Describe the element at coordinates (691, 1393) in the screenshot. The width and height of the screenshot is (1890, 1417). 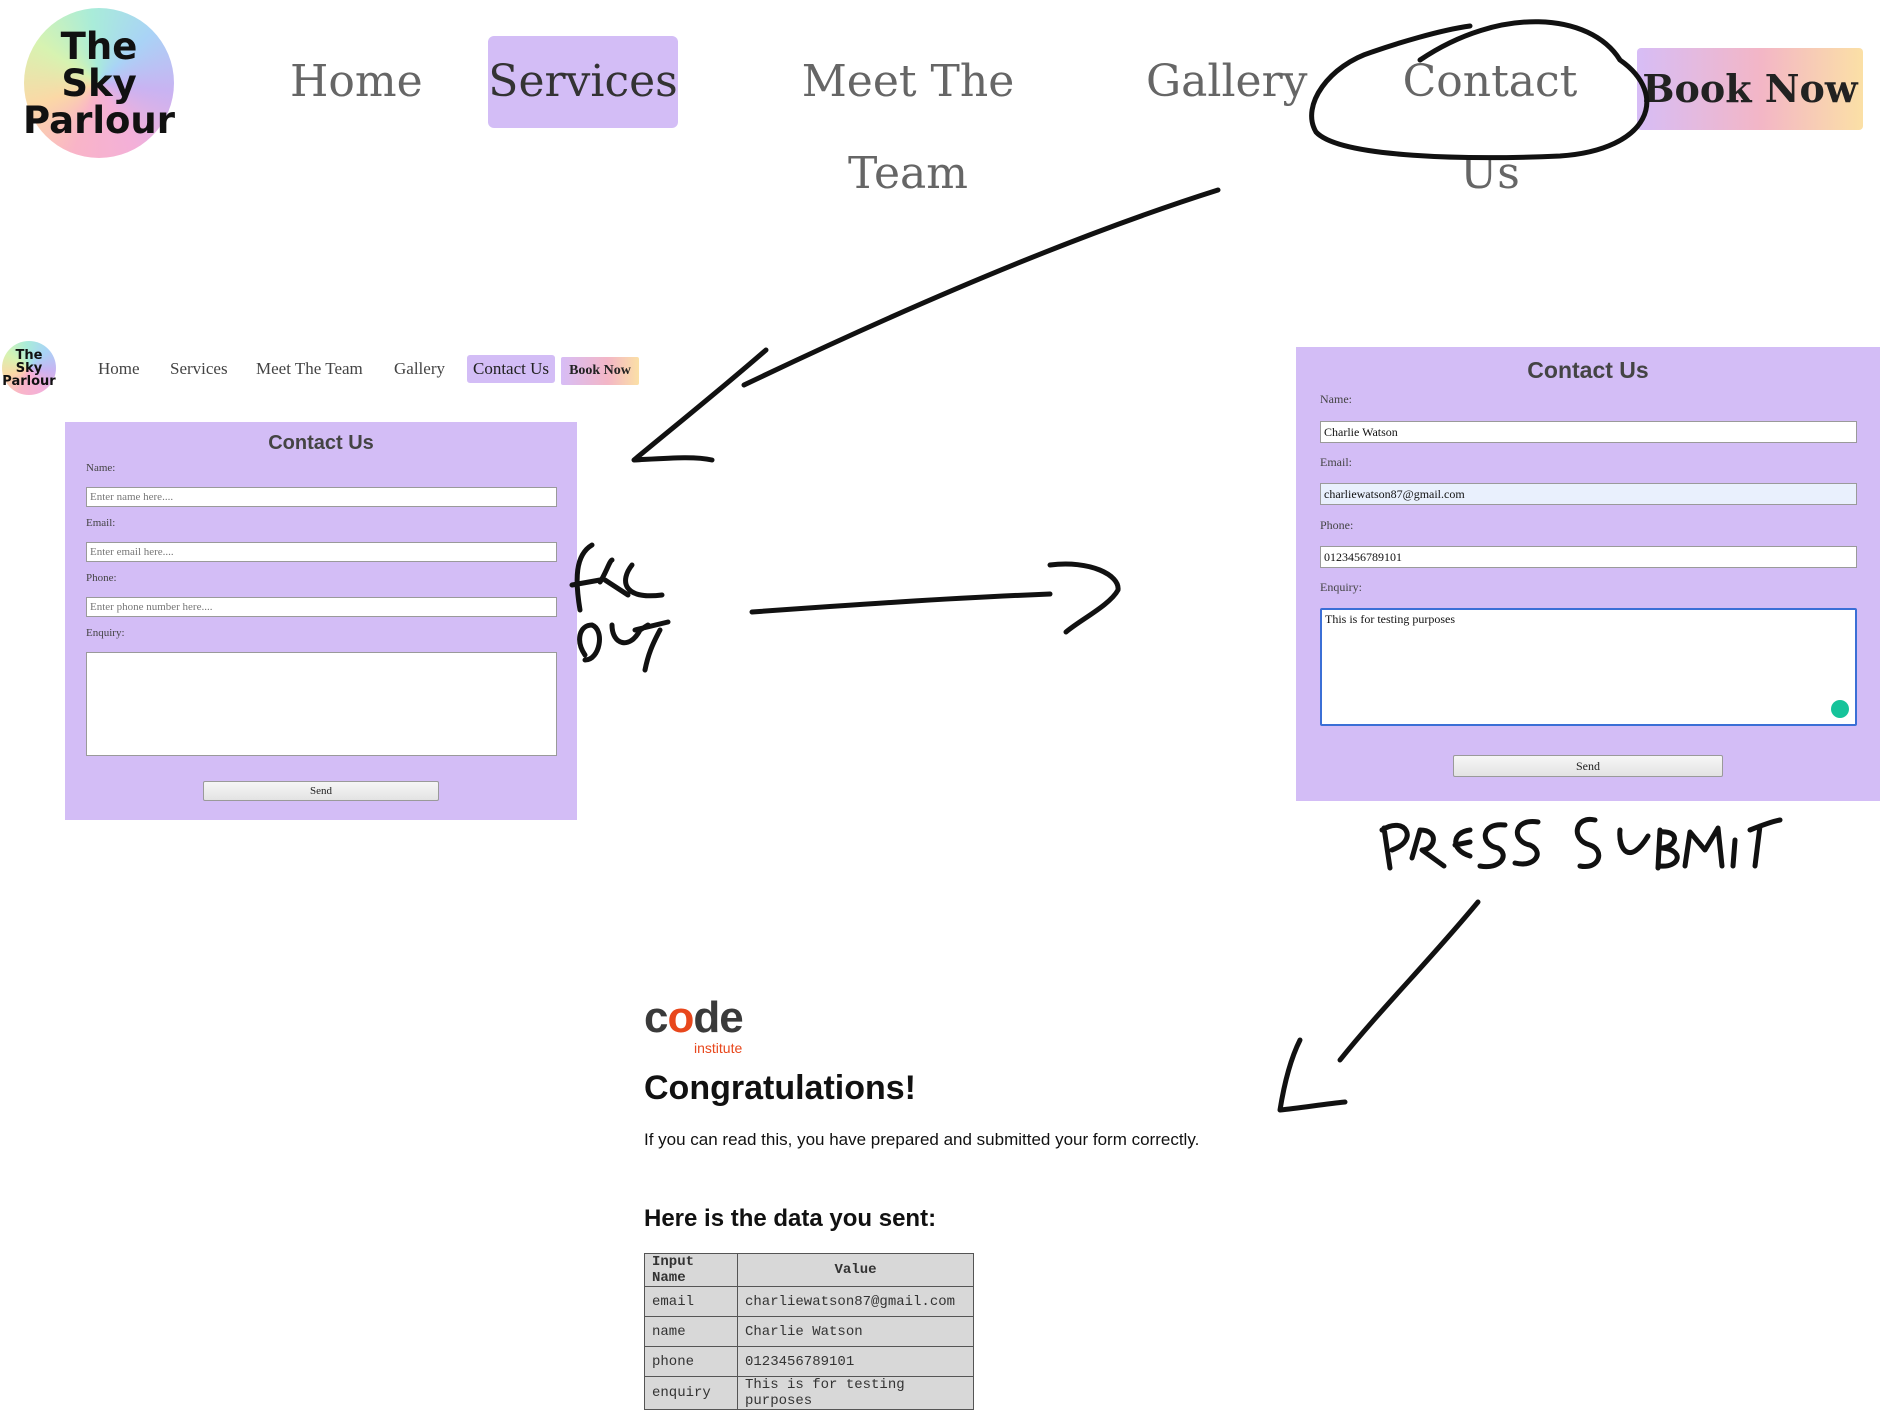
I see `table-cell-key: enquiry` at that location.